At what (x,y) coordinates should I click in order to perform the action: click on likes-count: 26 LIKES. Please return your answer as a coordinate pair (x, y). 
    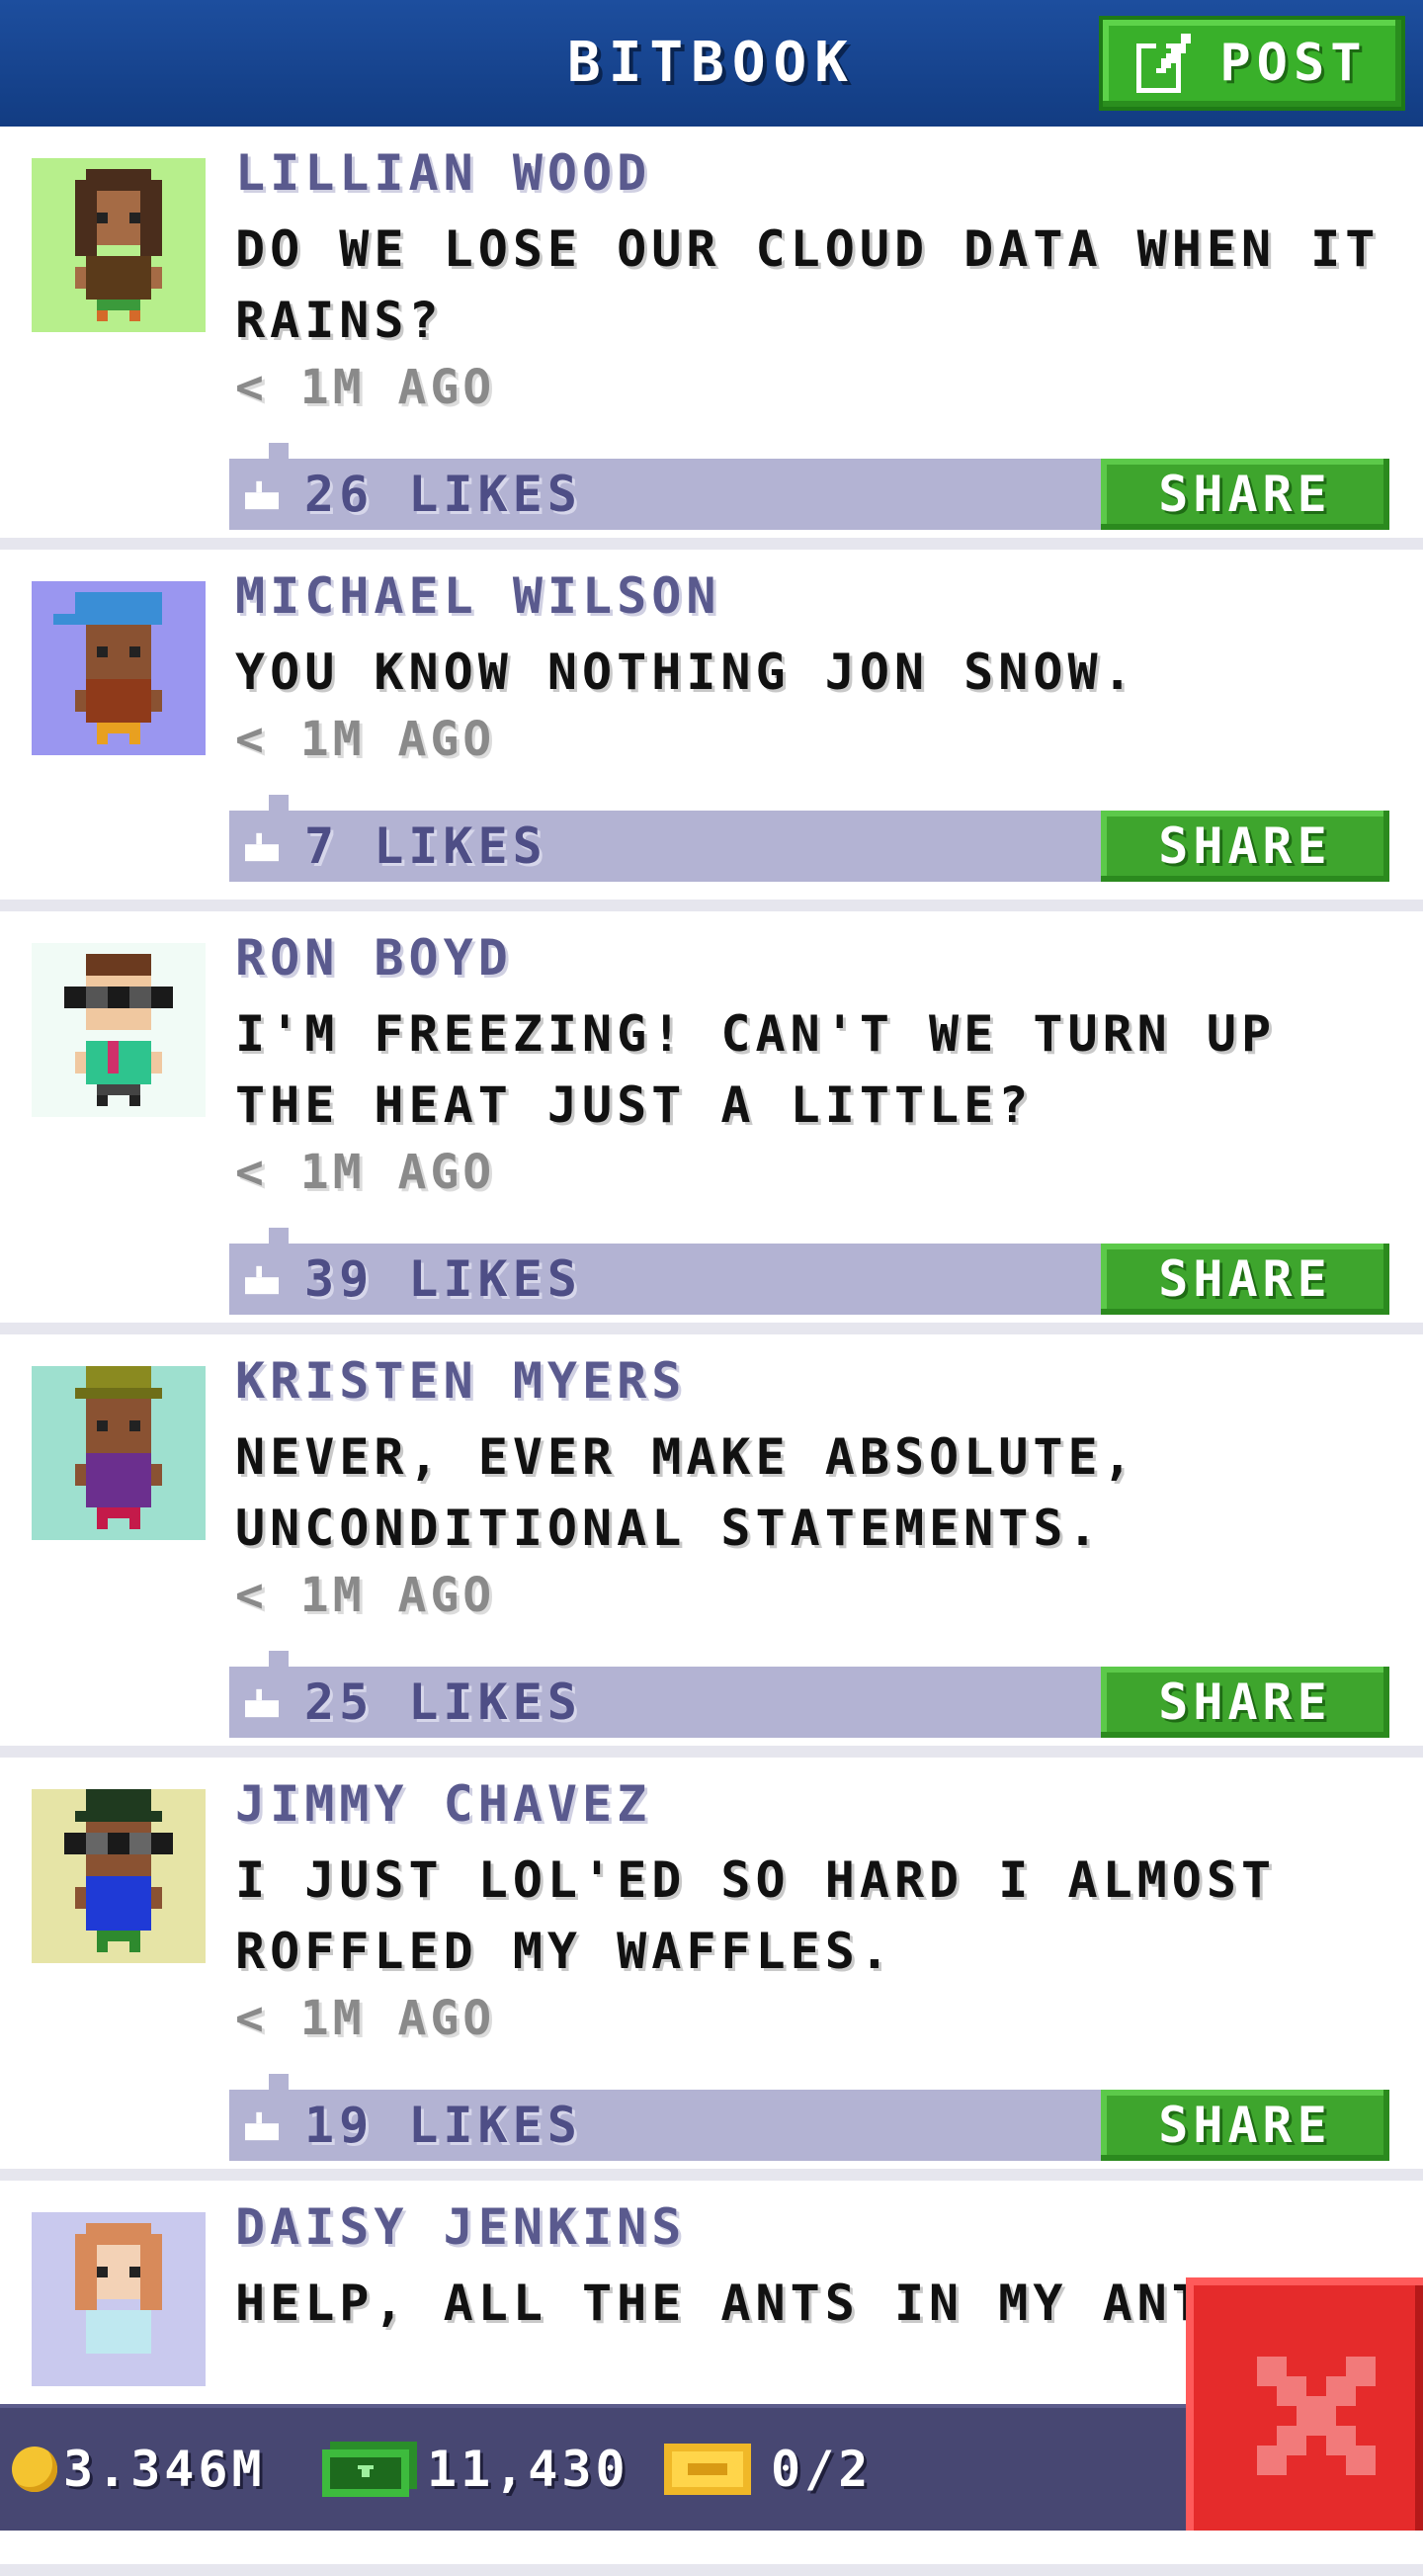
    Looking at the image, I should click on (443, 494).